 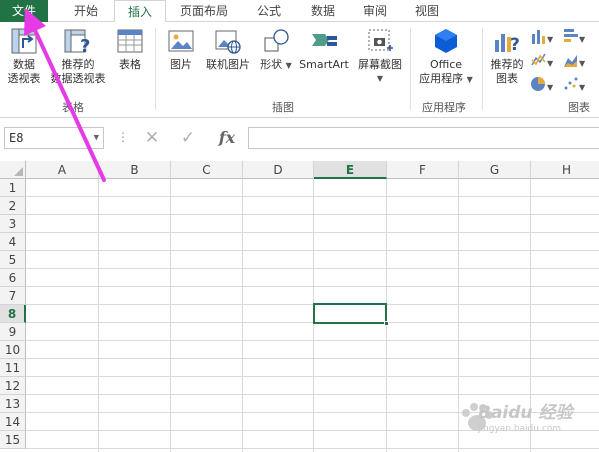 What do you see at coordinates (130, 41) in the screenshot?
I see `table-icon` at bounding box center [130, 41].